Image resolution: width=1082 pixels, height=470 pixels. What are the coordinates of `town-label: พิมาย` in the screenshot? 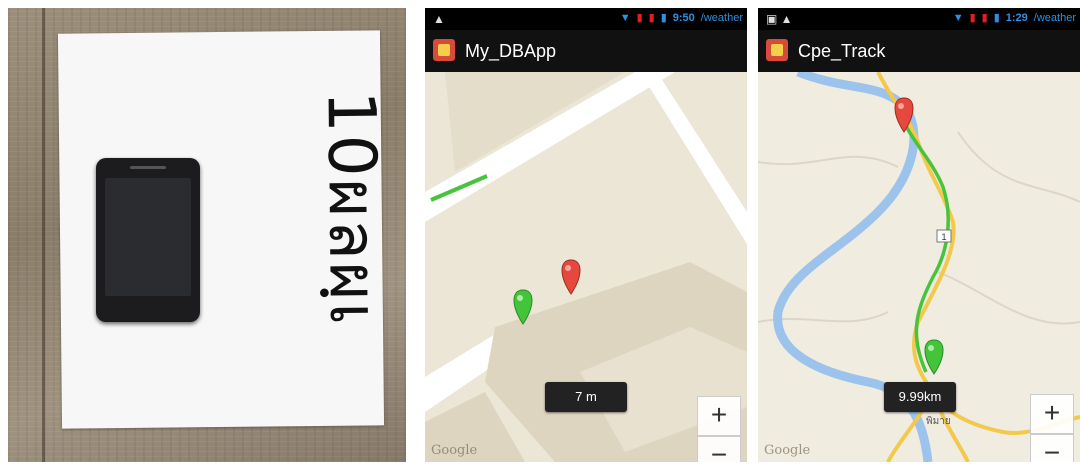 It's located at (938, 421).